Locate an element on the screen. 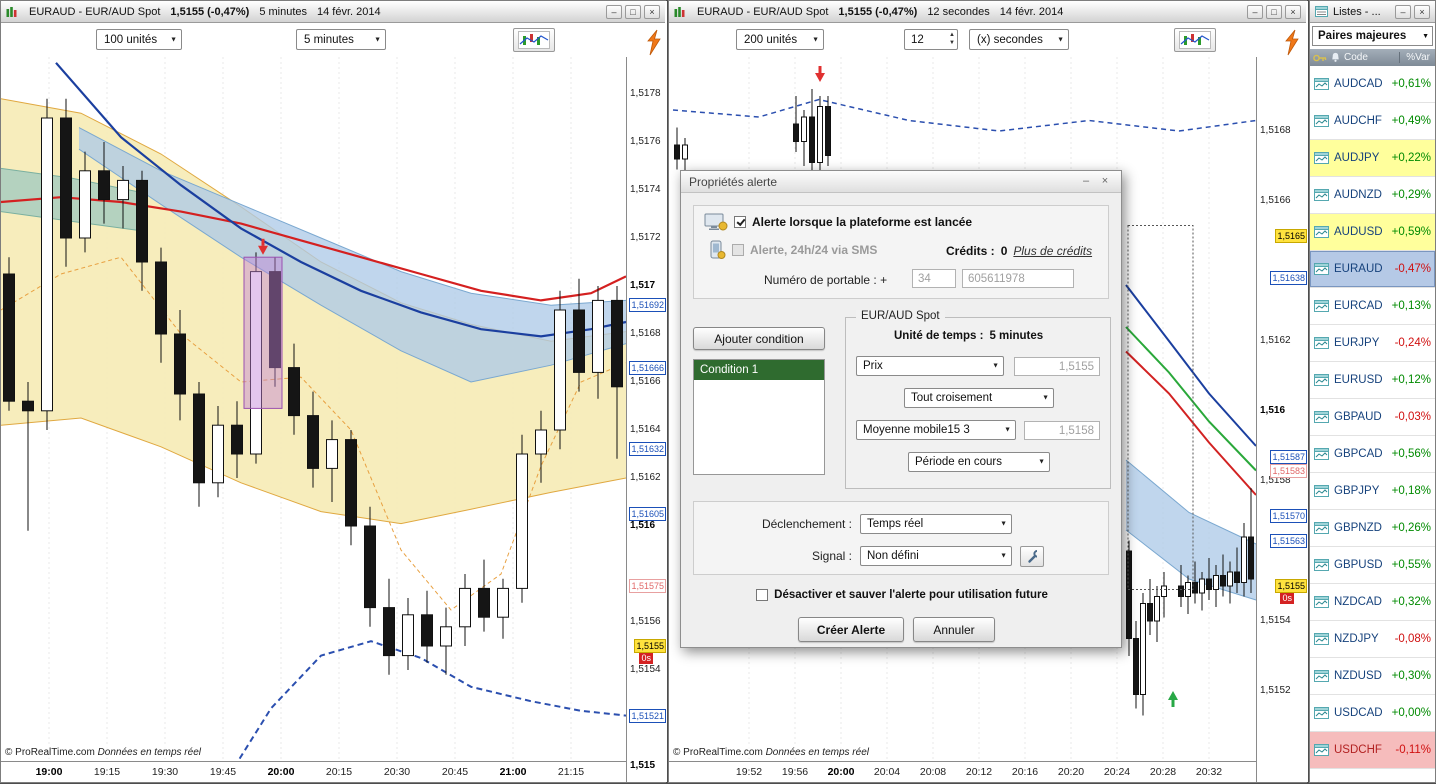 The height and width of the screenshot is (784, 1436). spinner-up-icon: ▲ is located at coordinates (952, 35).